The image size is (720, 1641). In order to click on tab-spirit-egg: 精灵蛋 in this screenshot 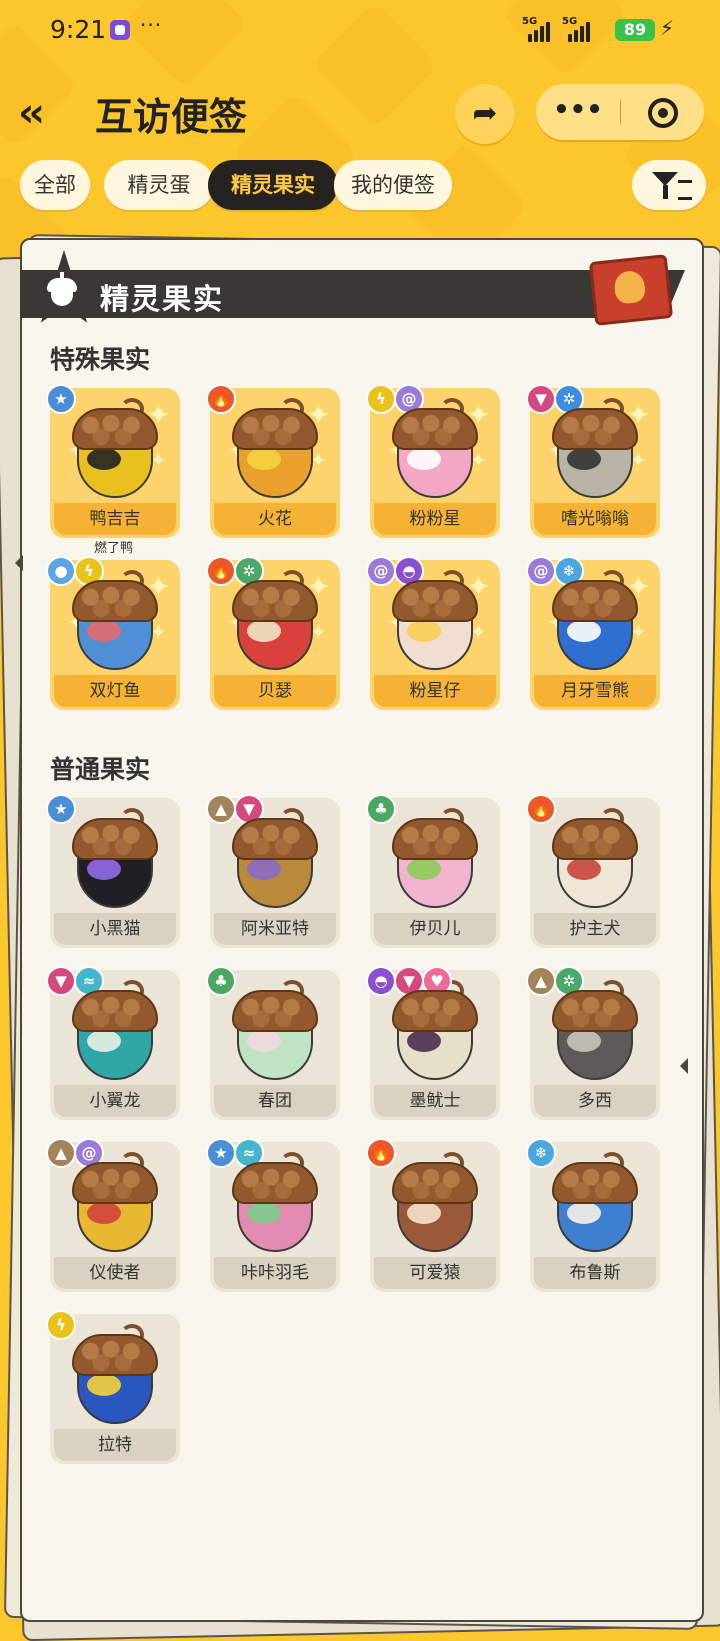, I will do `click(159, 185)`.